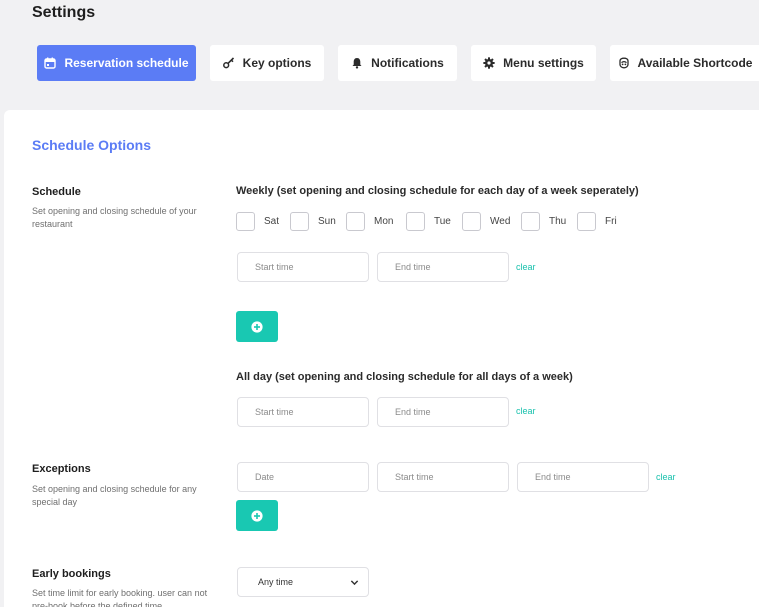 Image resolution: width=759 pixels, height=607 pixels. Describe the element at coordinates (327, 221) in the screenshot. I see `day-label: Sun` at that location.